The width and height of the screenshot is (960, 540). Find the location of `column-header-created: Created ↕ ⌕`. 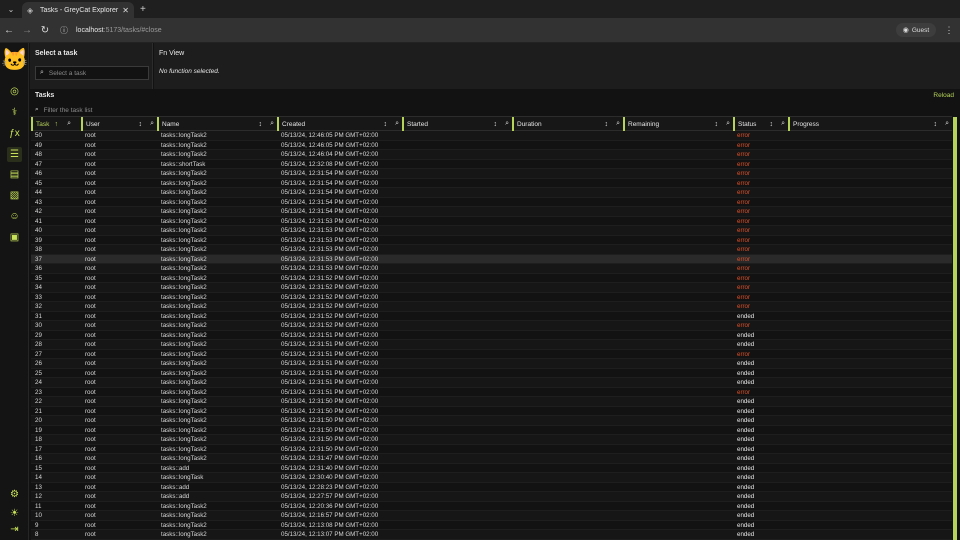

column-header-created: Created ↕ ⌕ is located at coordinates (339, 124).